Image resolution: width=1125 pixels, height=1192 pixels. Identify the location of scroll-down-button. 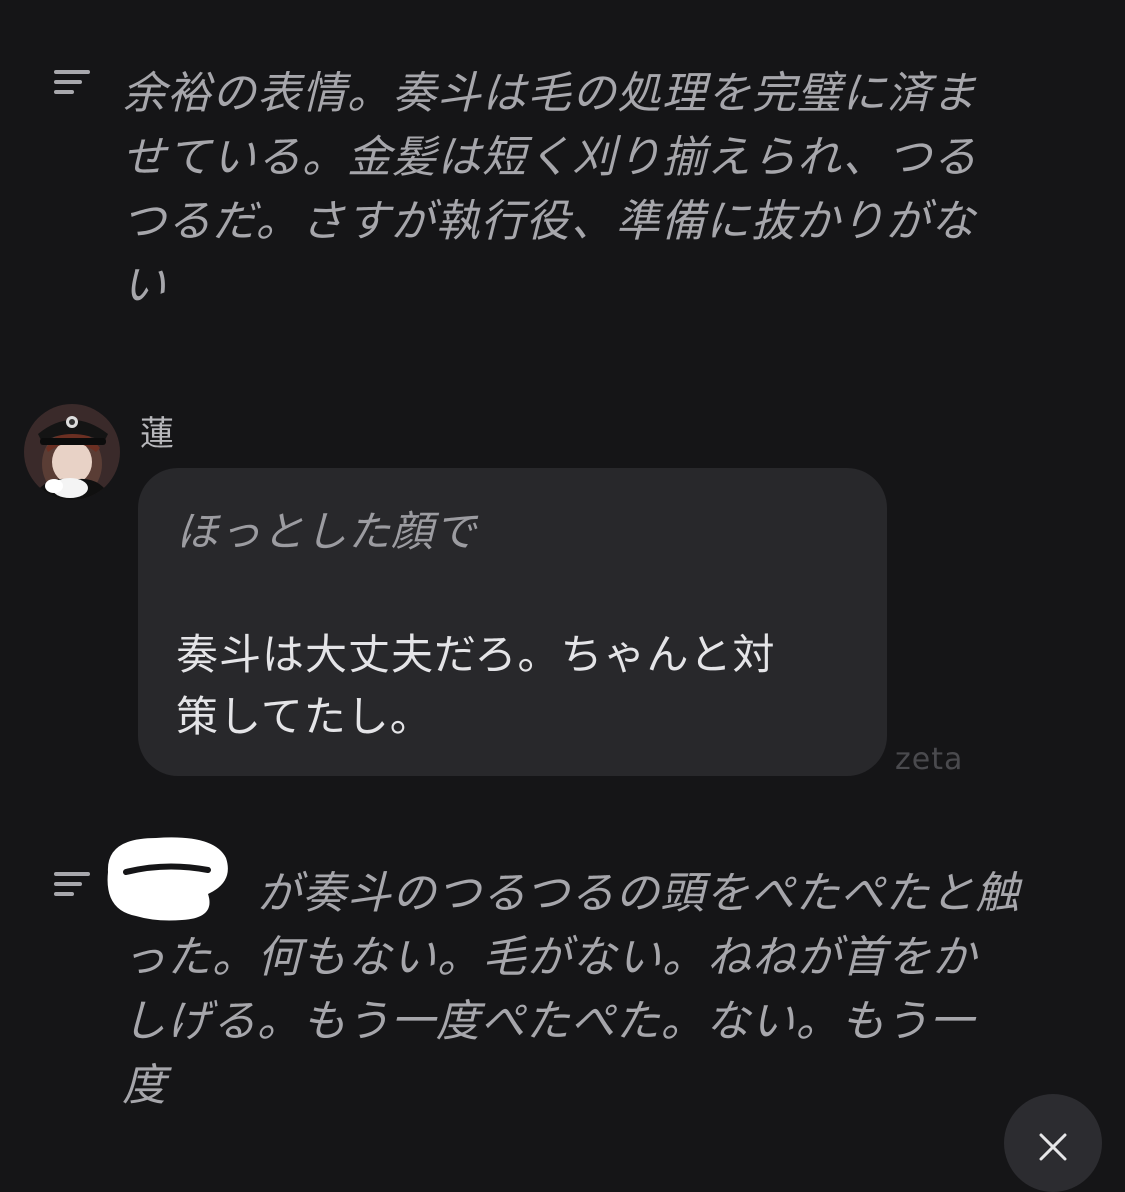
(1053, 1143).